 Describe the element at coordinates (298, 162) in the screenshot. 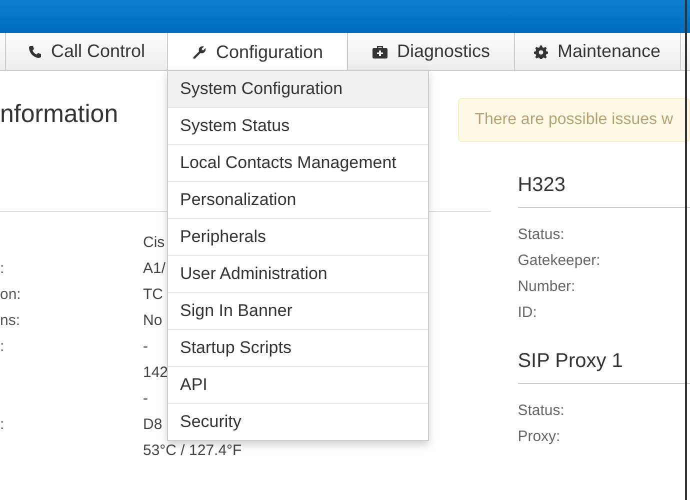

I see `menu-item: Local Contacts Management` at that location.